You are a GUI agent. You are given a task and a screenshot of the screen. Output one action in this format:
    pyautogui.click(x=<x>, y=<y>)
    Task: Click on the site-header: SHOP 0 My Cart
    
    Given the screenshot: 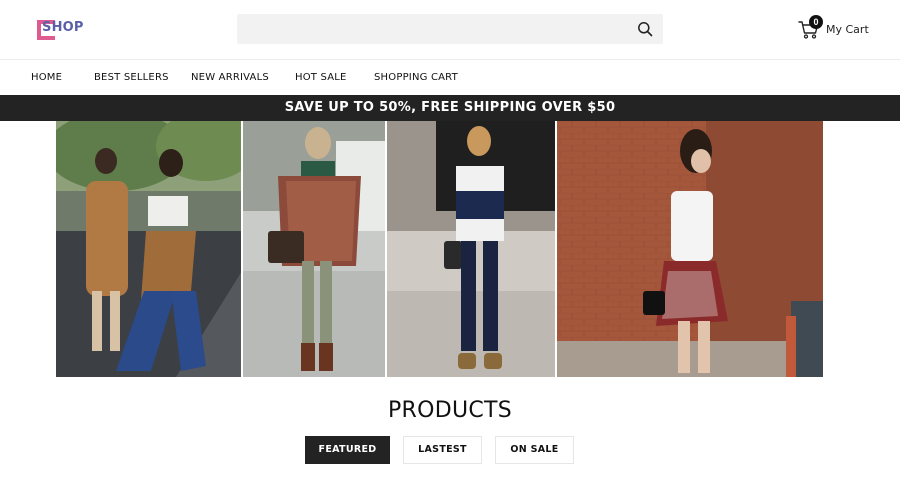 What is the action you would take?
    pyautogui.click(x=450, y=30)
    